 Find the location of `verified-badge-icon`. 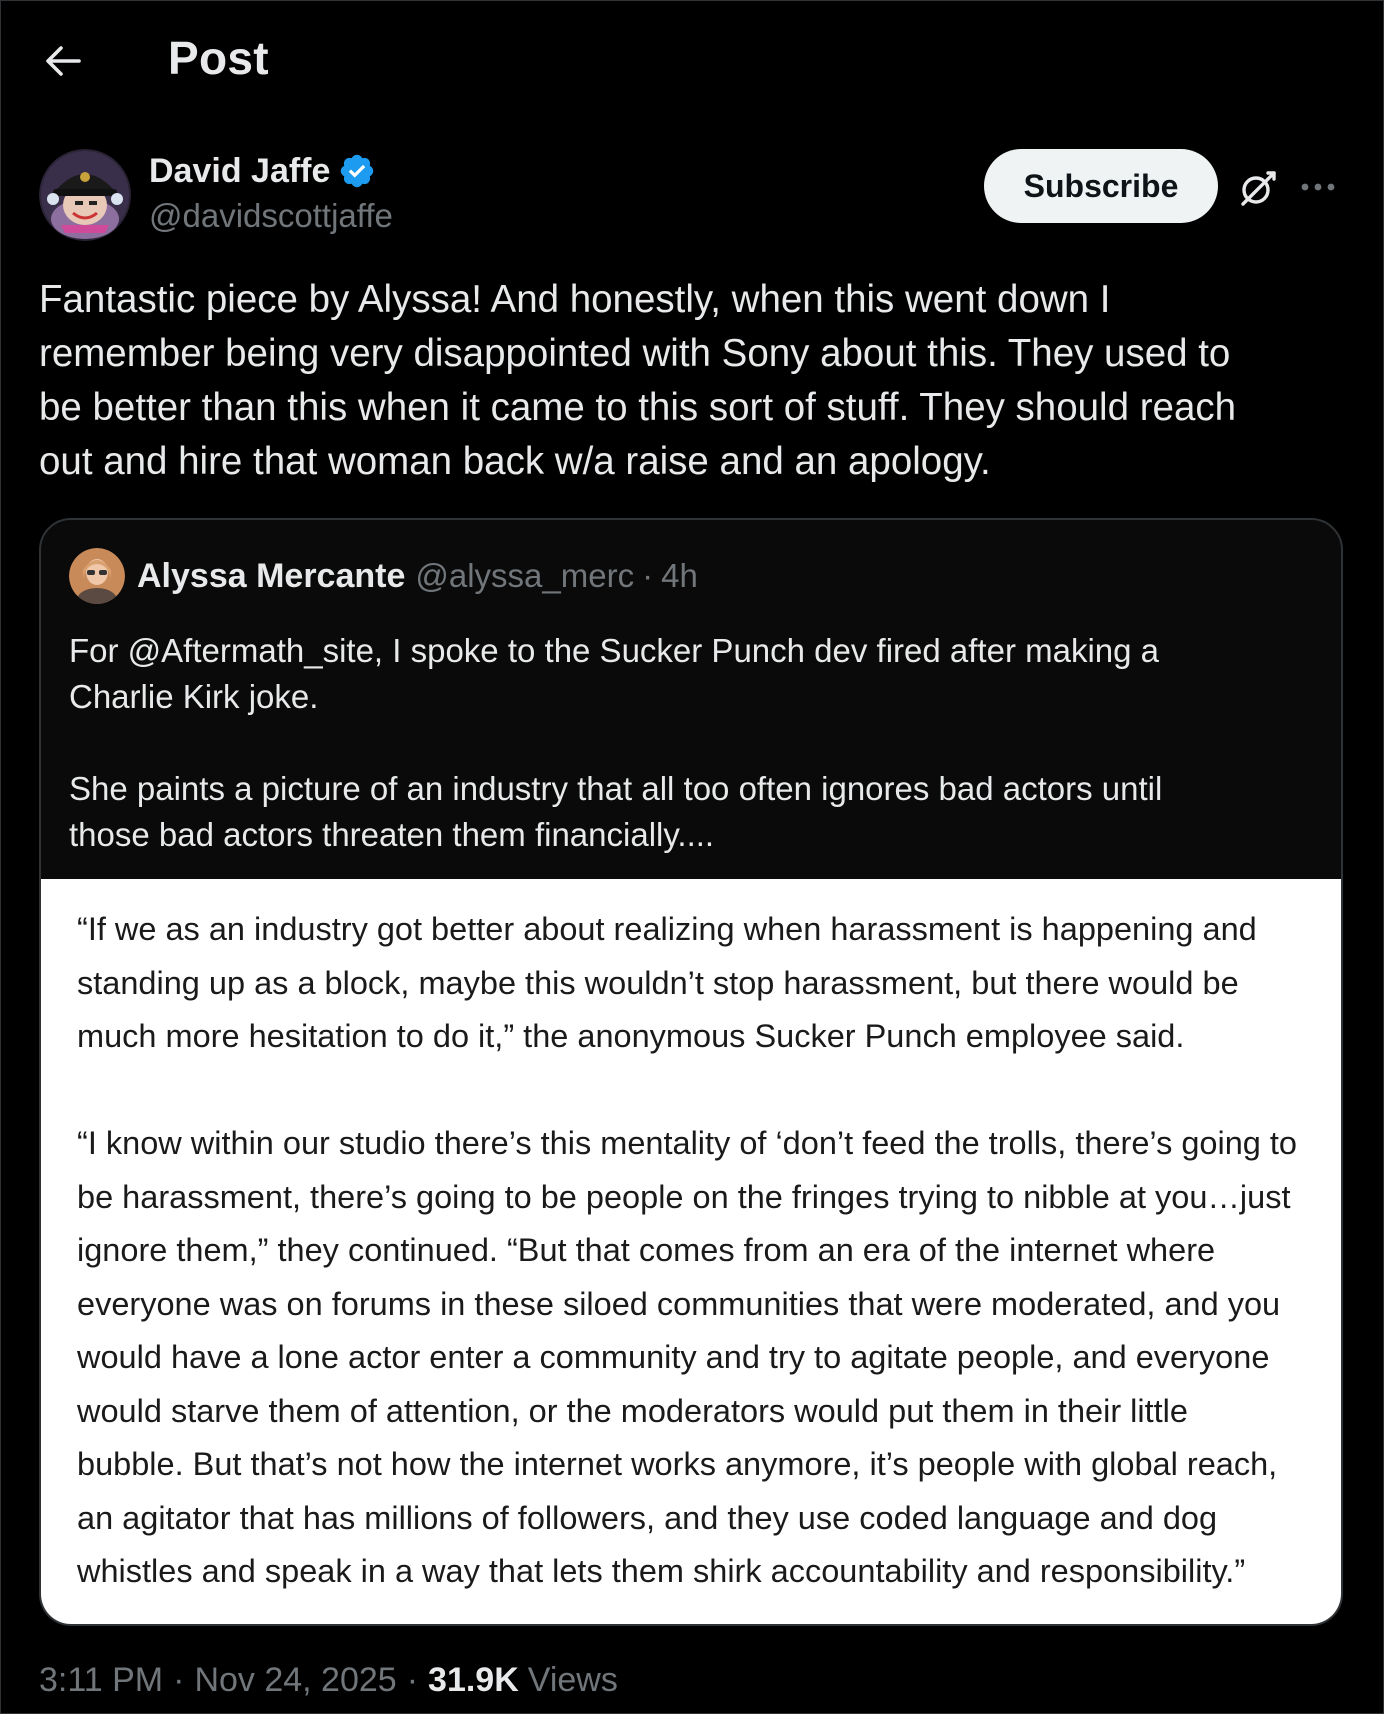

verified-badge-icon is located at coordinates (357, 171).